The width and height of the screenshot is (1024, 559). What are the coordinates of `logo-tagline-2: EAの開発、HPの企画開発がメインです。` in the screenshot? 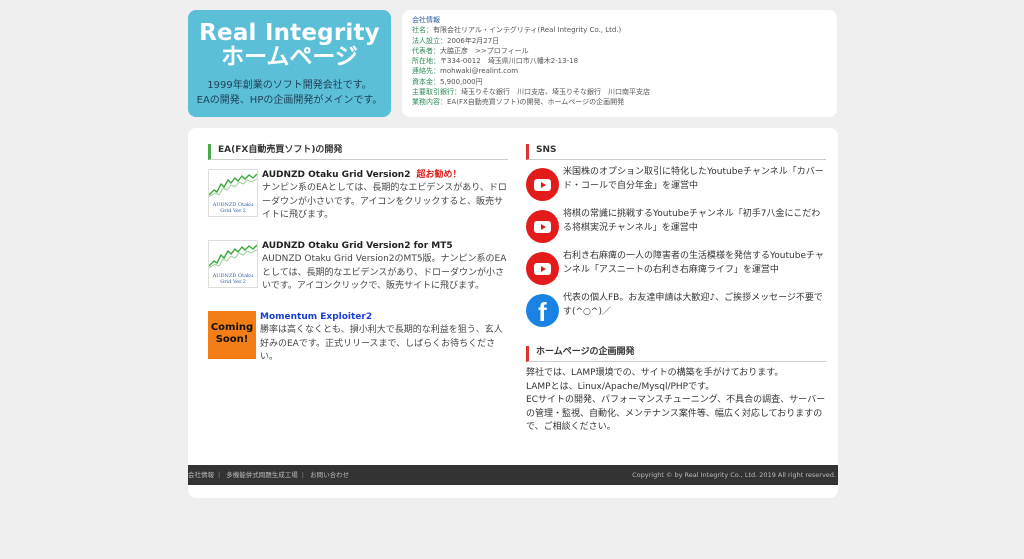 It's located at (289, 100).